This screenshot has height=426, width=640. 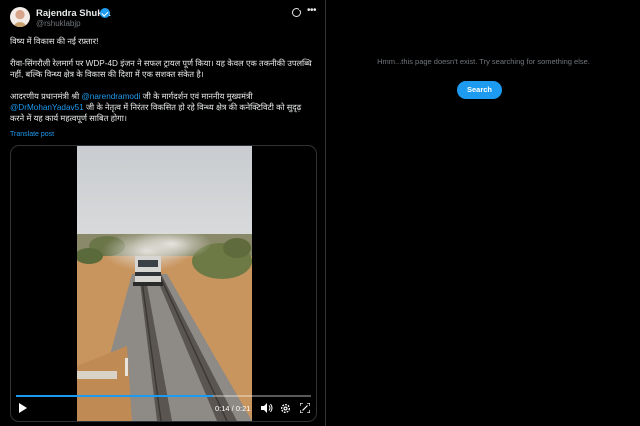 I want to click on mention-link-drmohanyadav: @DrMohanYadav51, so click(x=47, y=107).